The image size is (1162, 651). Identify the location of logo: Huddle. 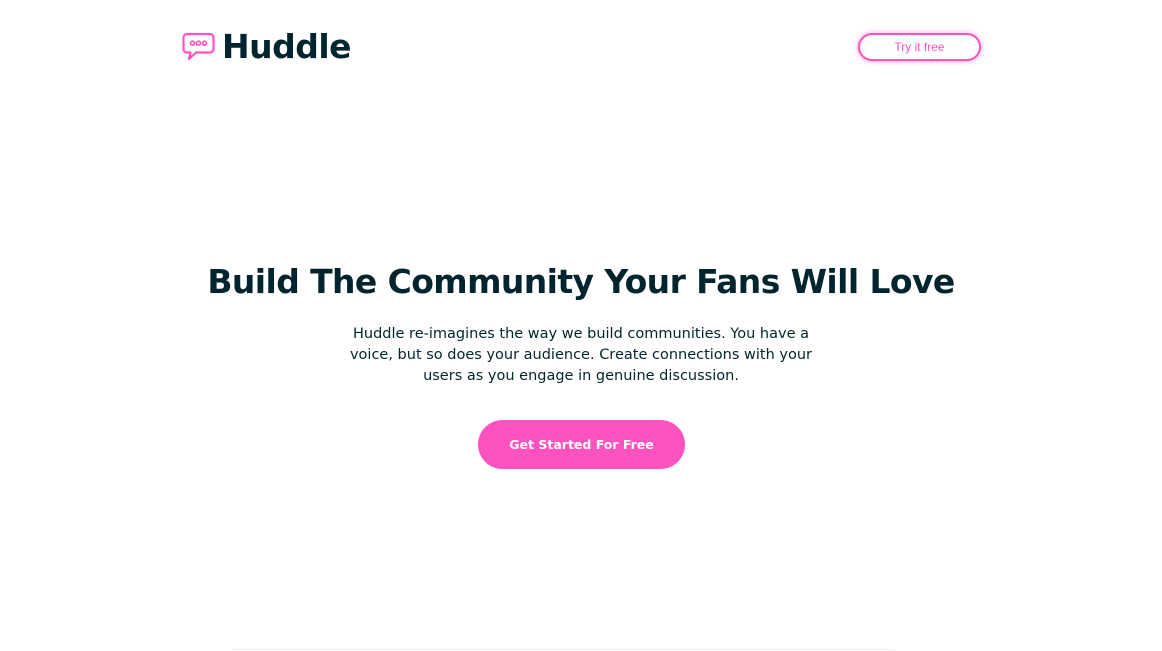
(267, 46).